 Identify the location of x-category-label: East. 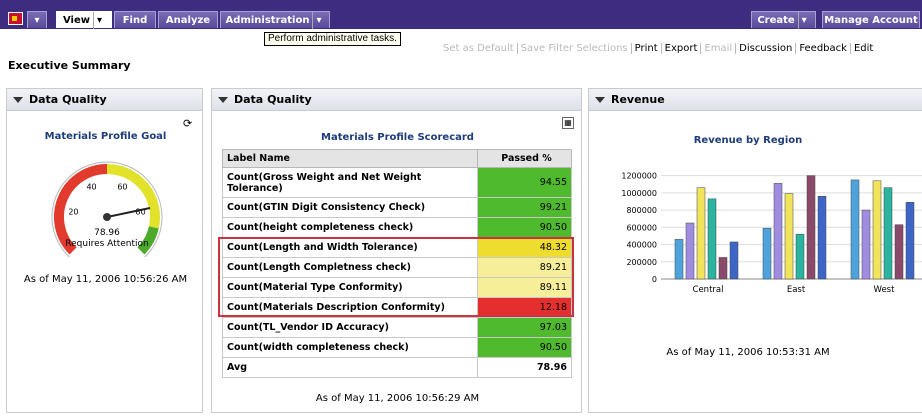
(796, 290).